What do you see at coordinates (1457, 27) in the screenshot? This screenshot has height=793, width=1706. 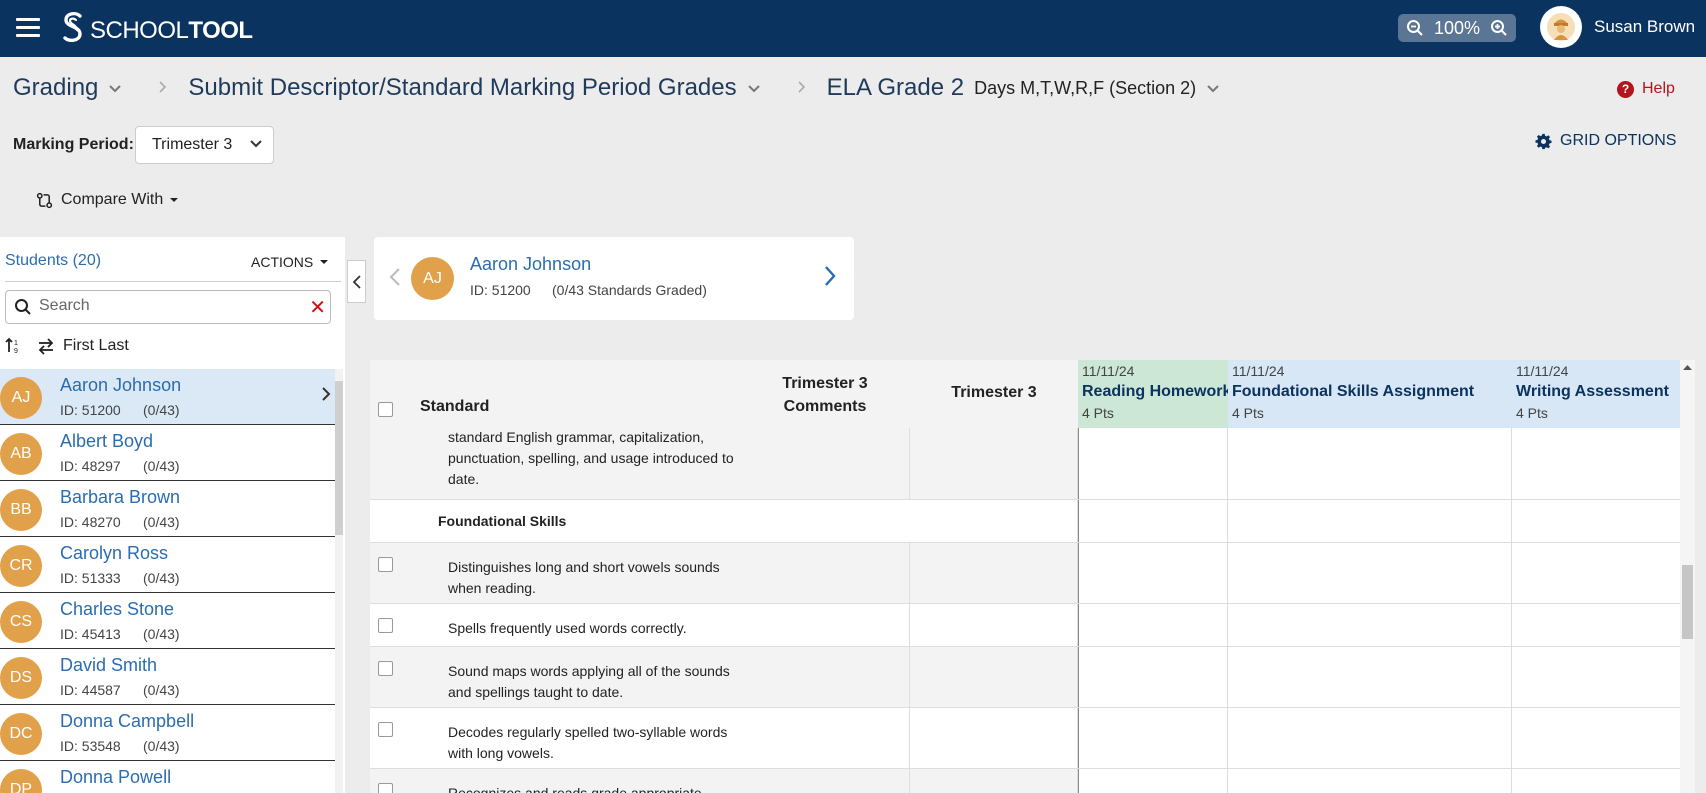 I see `zoom-level: 100%` at bounding box center [1457, 27].